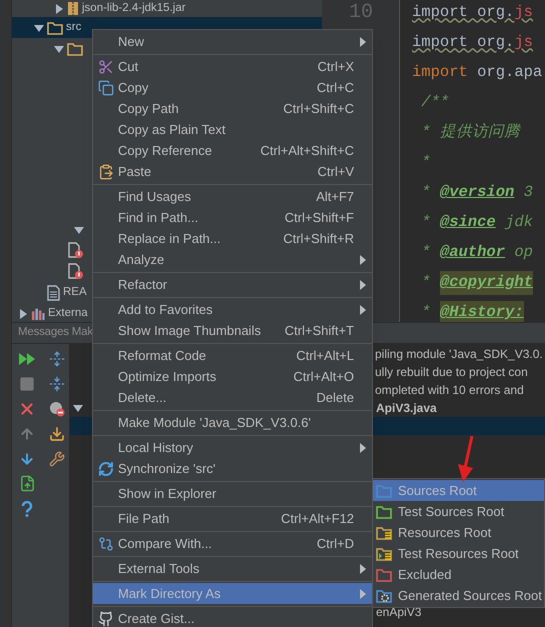 Image resolution: width=545 pixels, height=627 pixels. I want to click on code-text: jdk, so click(518, 223).